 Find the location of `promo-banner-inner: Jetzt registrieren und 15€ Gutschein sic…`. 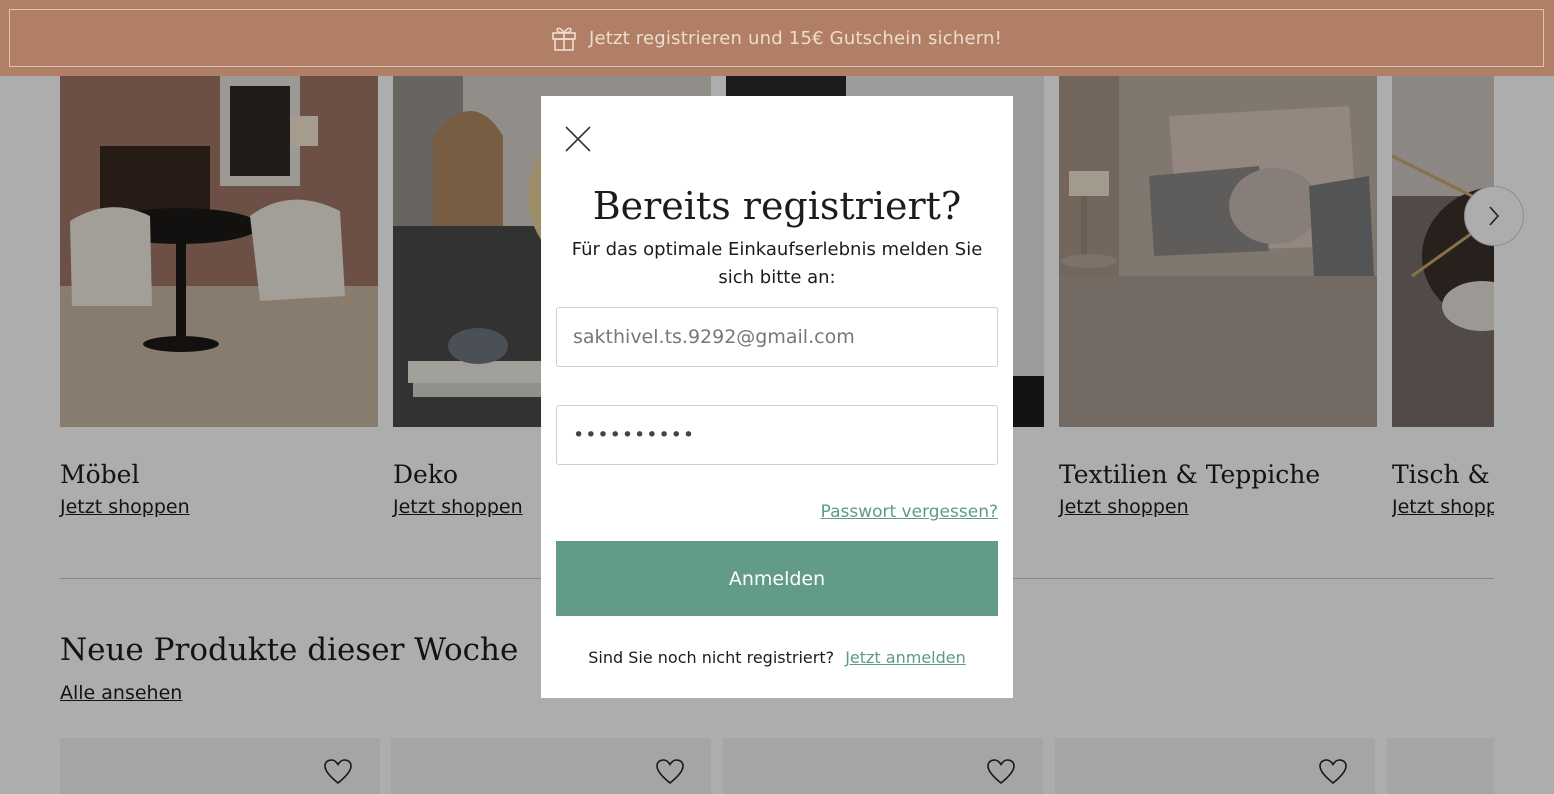

promo-banner-inner: Jetzt registrieren und 15€ Gutschein sic… is located at coordinates (776, 38).